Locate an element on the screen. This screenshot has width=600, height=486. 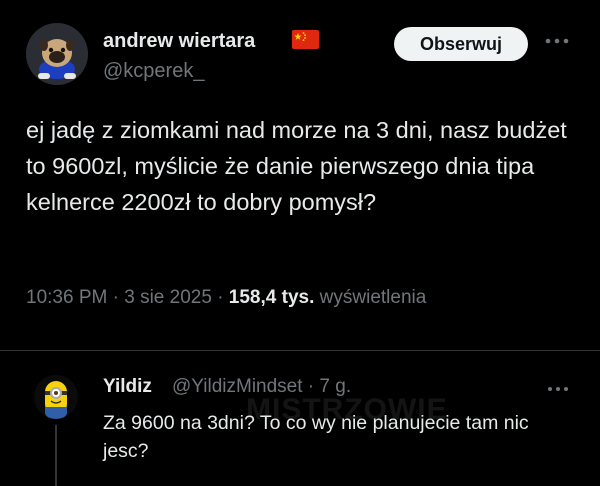
views-label: wyświetlenia is located at coordinates (373, 297).